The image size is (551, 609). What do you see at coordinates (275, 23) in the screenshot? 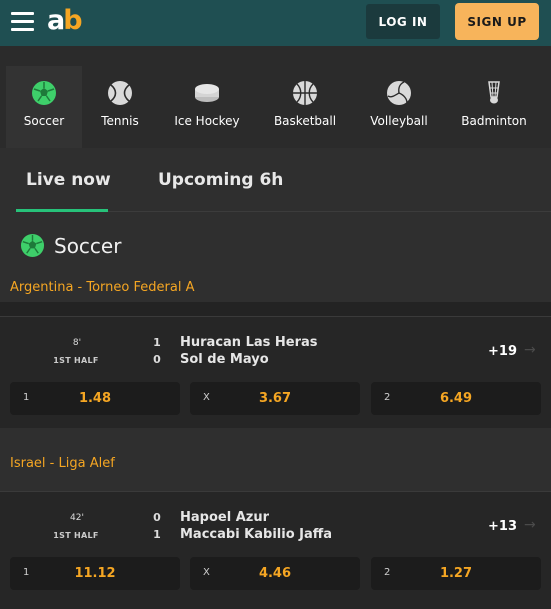
I see `top-header: ab LOG IN SIGN UP` at bounding box center [275, 23].